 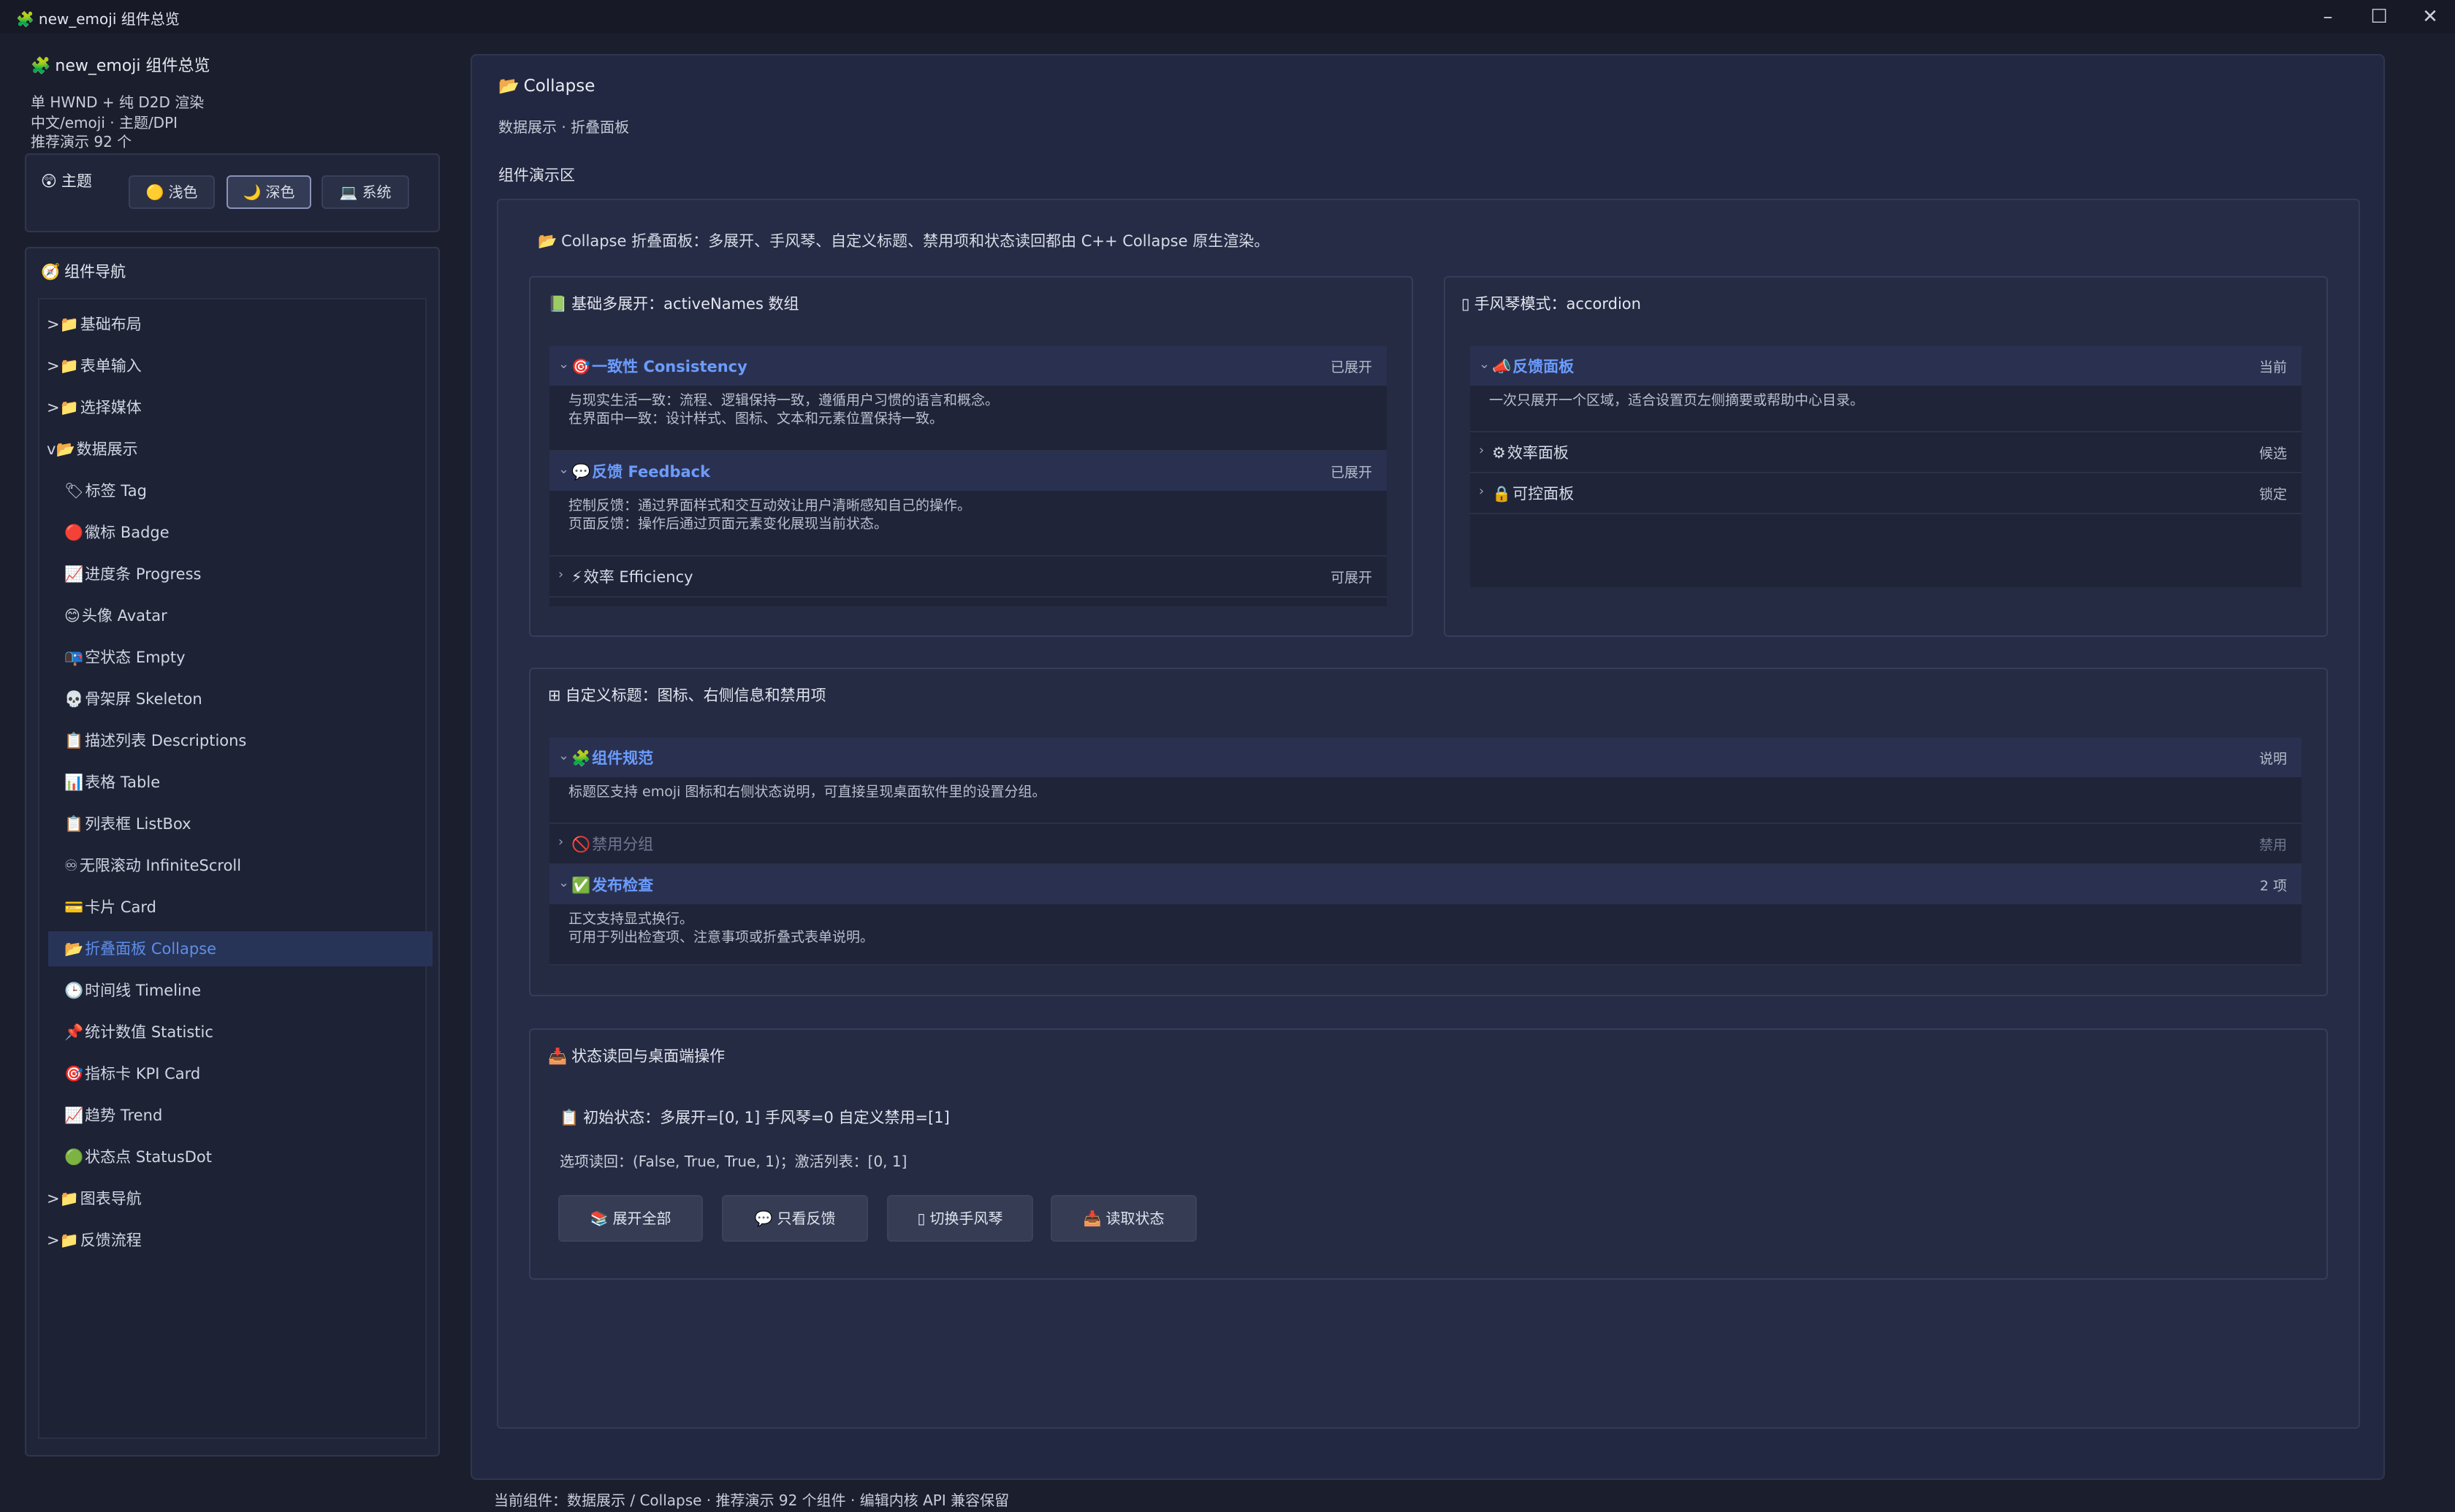 What do you see at coordinates (240, 699) in the screenshot?
I see `nav-item: 💀骨架屏 Skeleton` at bounding box center [240, 699].